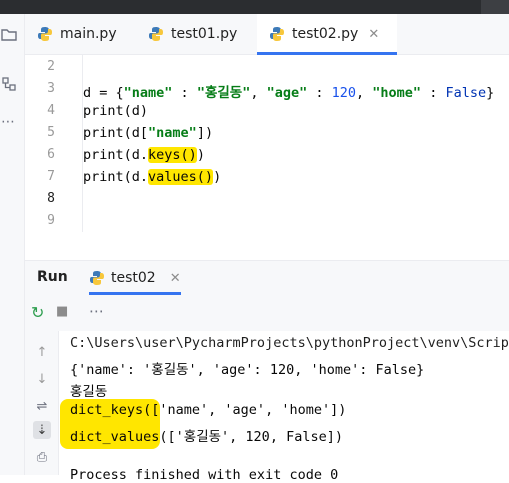  What do you see at coordinates (9, 34) in the screenshot?
I see `project-folder-icon` at bounding box center [9, 34].